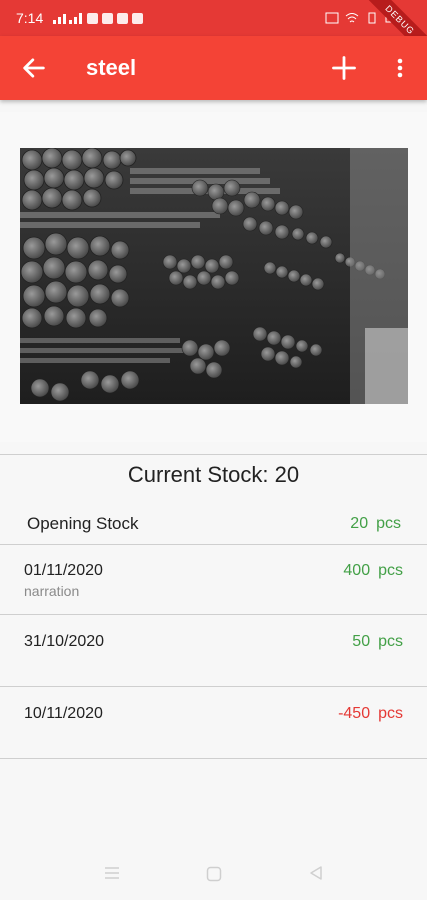 The width and height of the screenshot is (427, 900). Describe the element at coordinates (52, 591) in the screenshot. I see `entry-narration: narration` at that location.